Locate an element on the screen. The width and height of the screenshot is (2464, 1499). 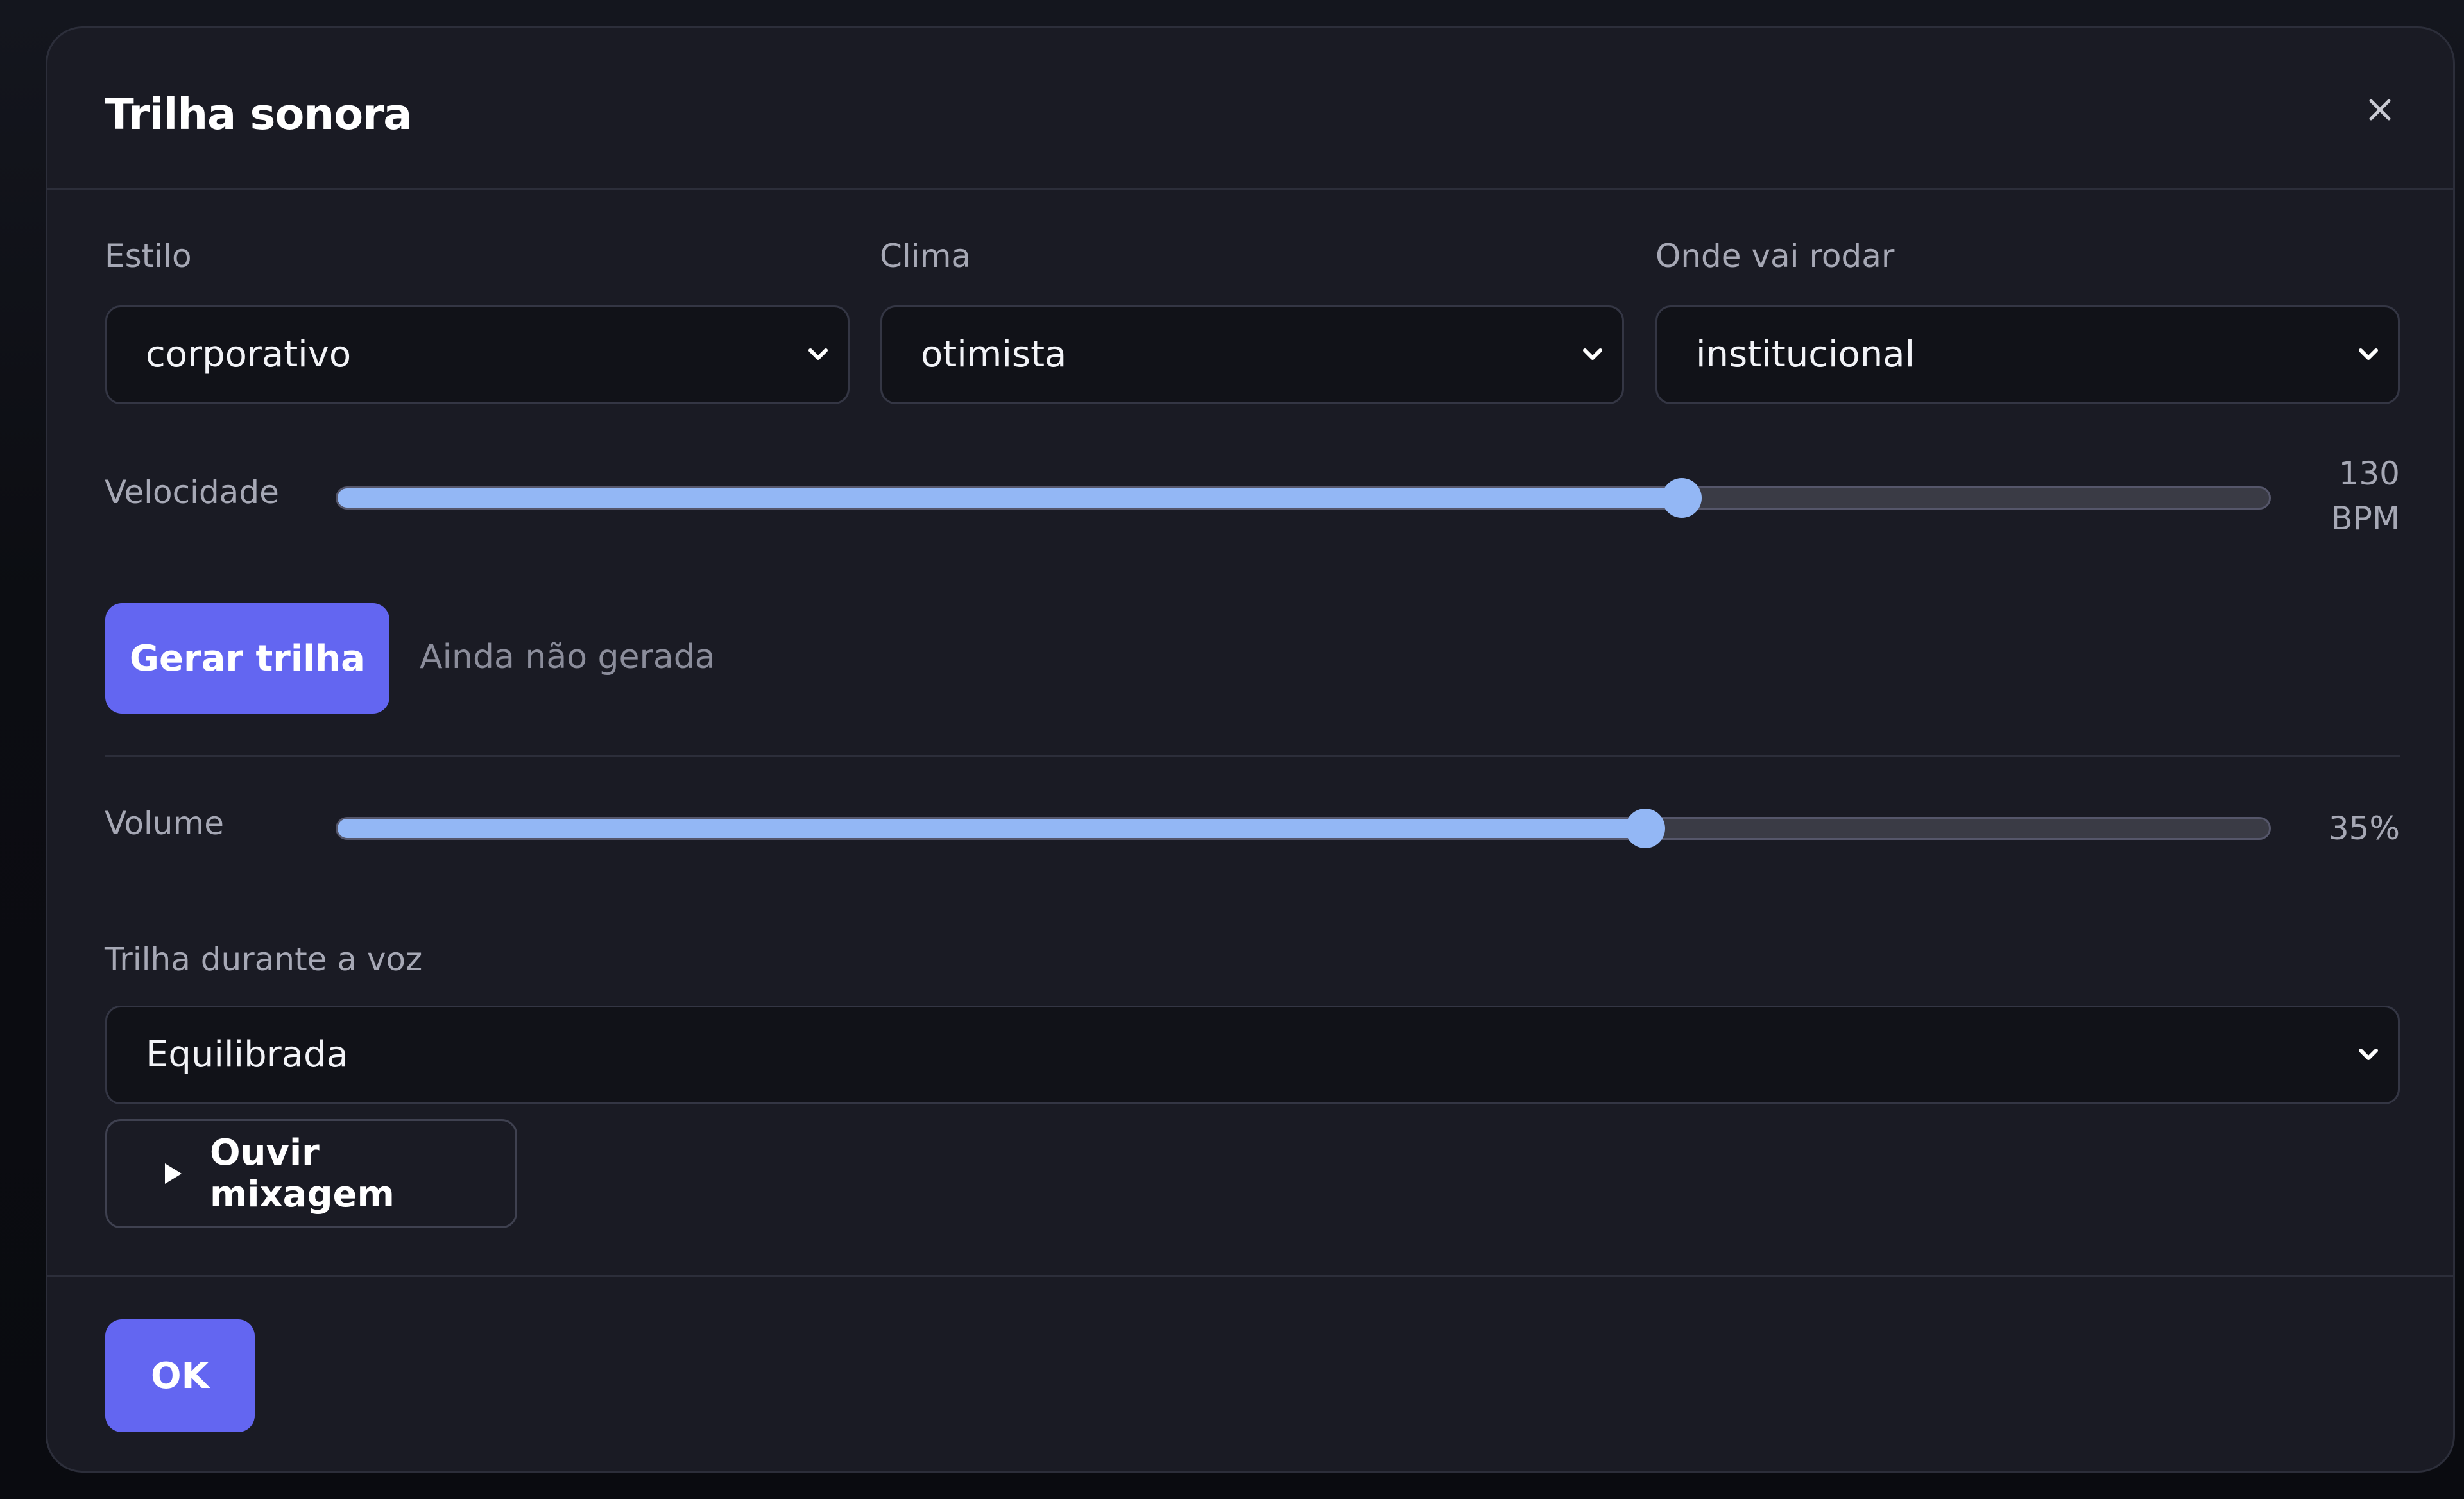
onde-value: institucional is located at coordinates (1806, 354).